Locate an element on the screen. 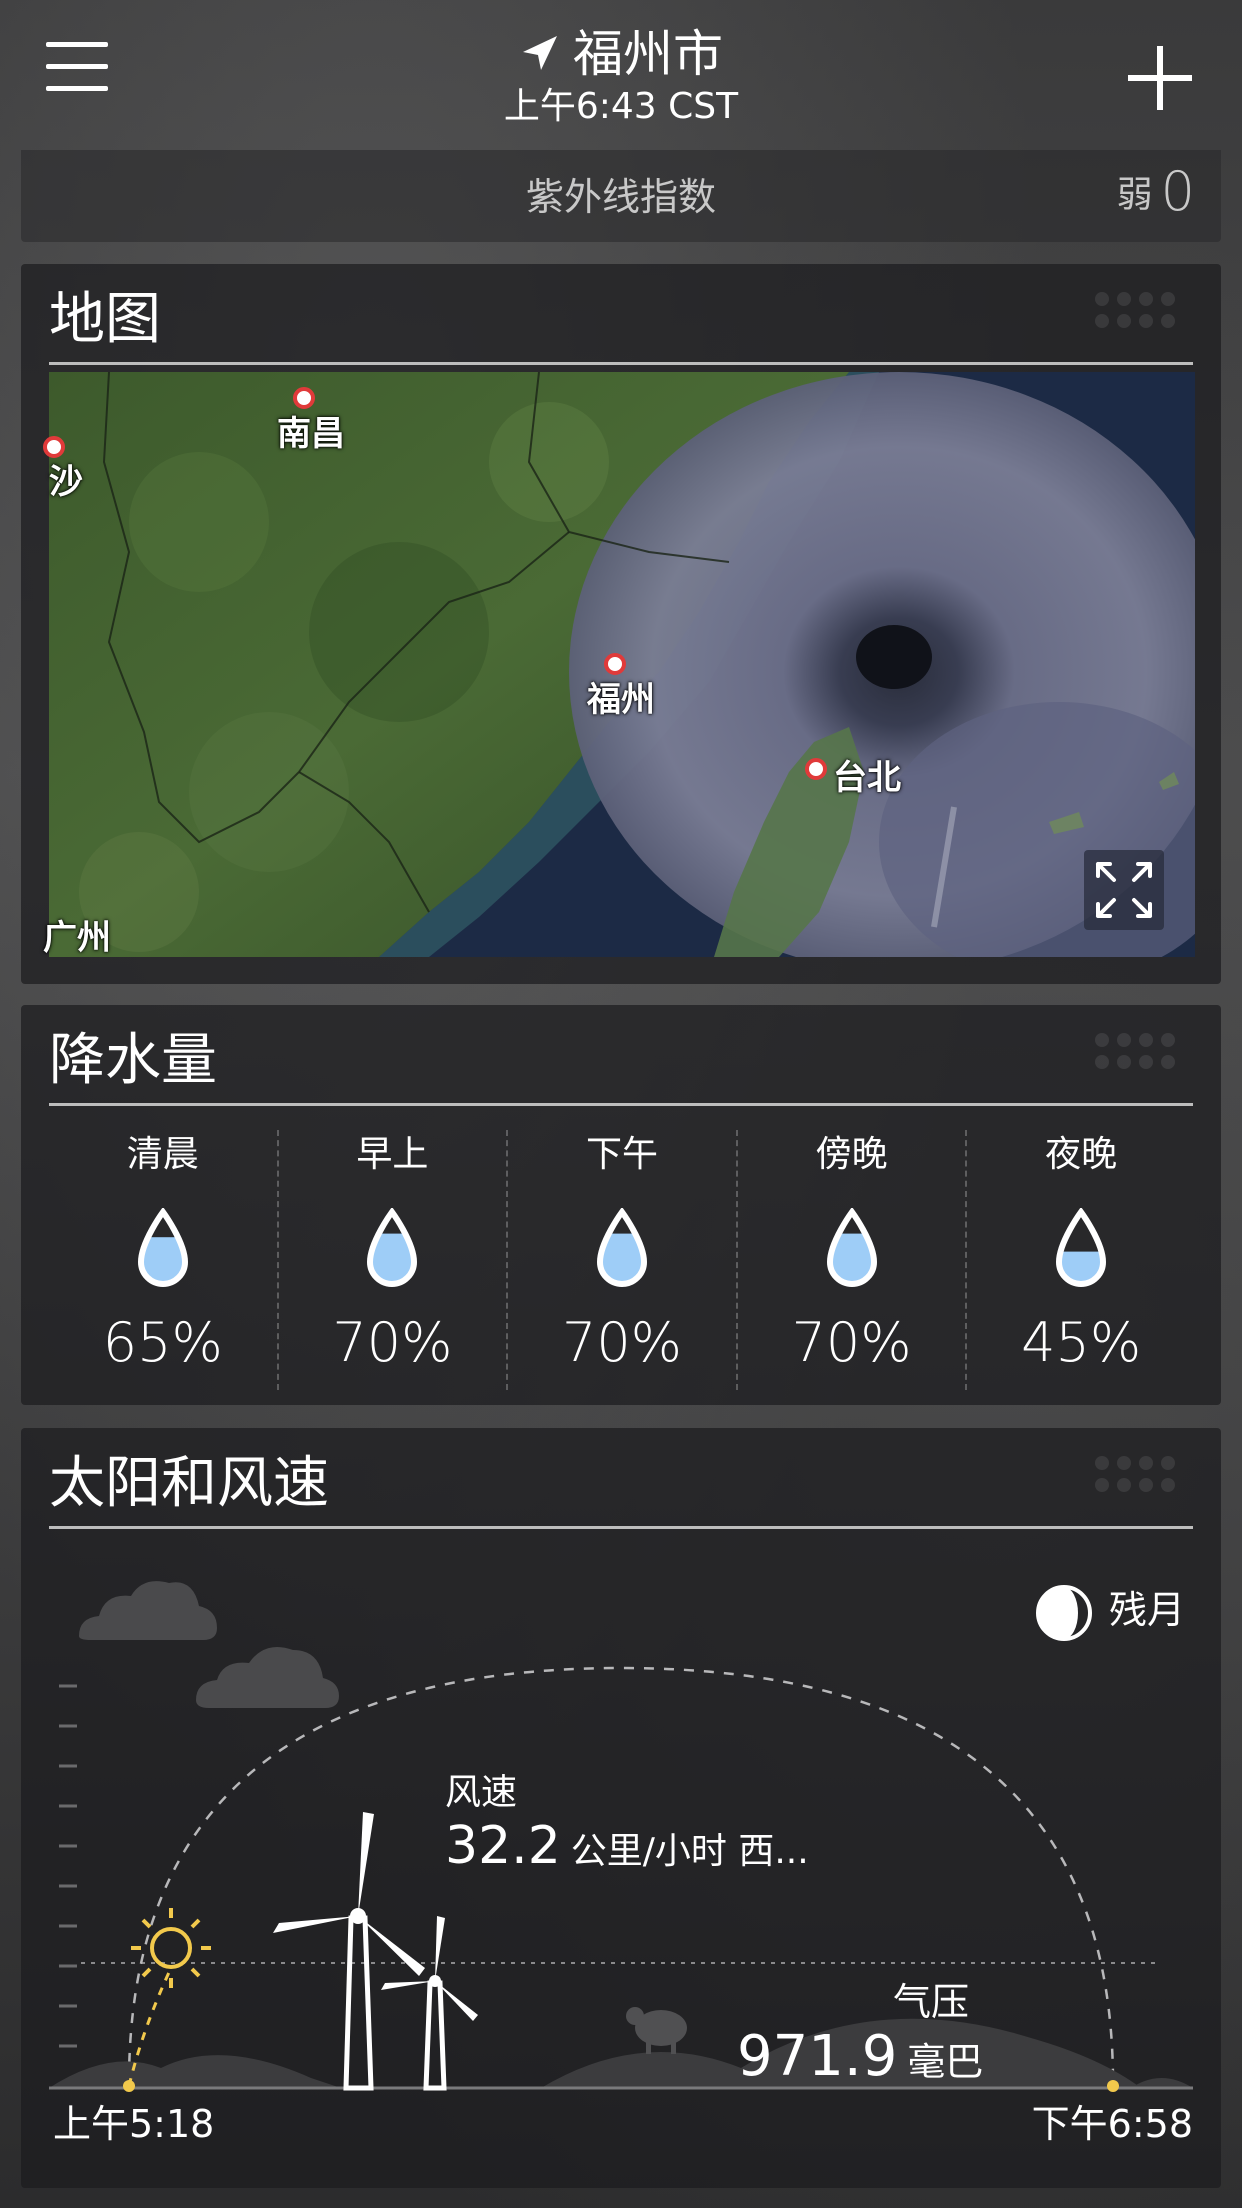 The height and width of the screenshot is (2208, 1242). uv-index-reading: 弱0 is located at coordinates (1156, 191).